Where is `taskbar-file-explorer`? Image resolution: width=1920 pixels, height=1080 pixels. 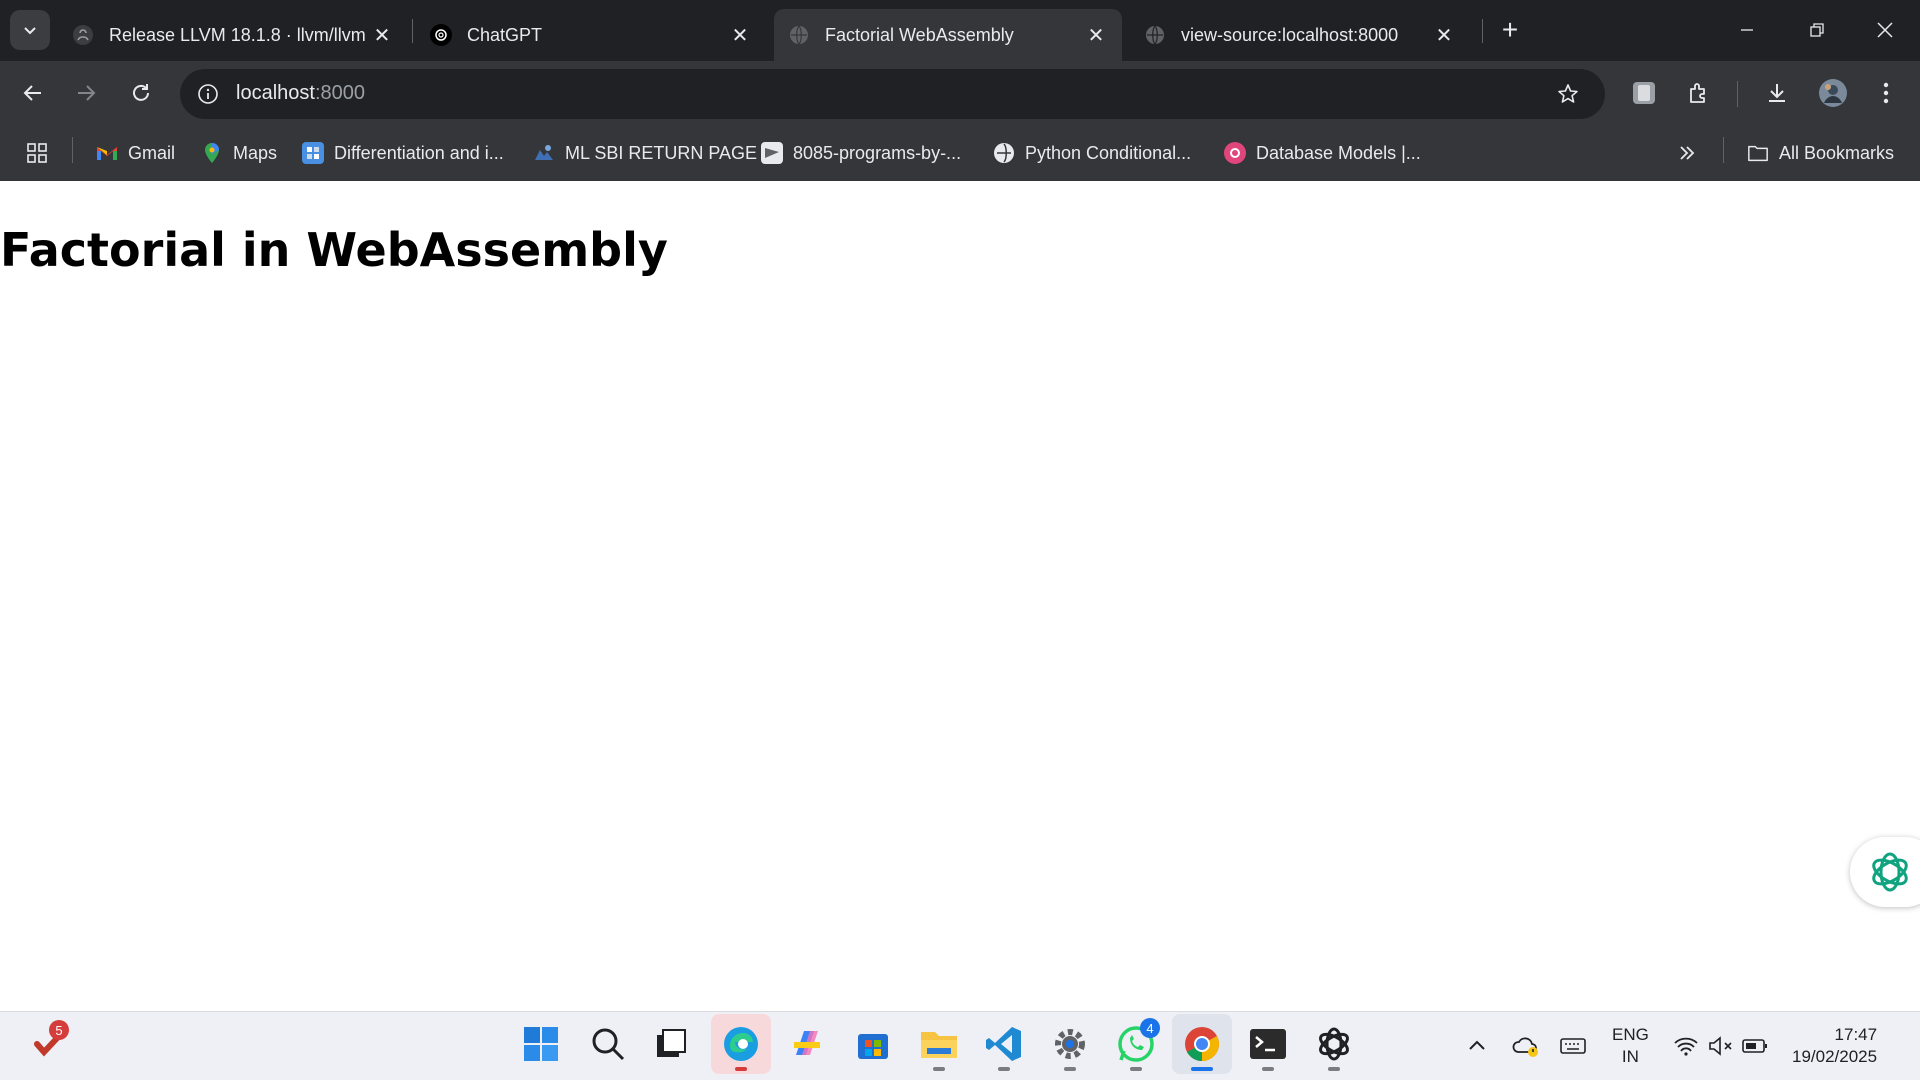 taskbar-file-explorer is located at coordinates (939, 1044).